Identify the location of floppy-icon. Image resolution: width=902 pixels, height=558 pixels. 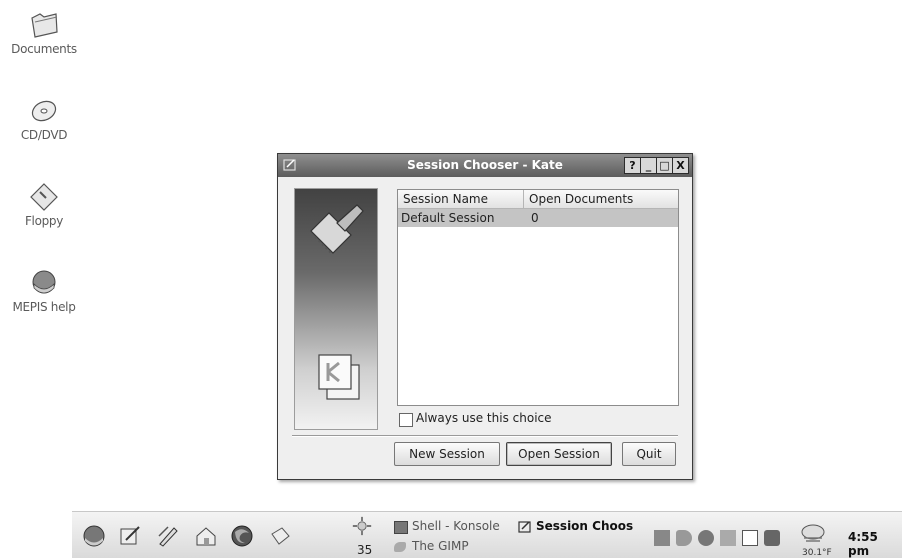
(44, 197).